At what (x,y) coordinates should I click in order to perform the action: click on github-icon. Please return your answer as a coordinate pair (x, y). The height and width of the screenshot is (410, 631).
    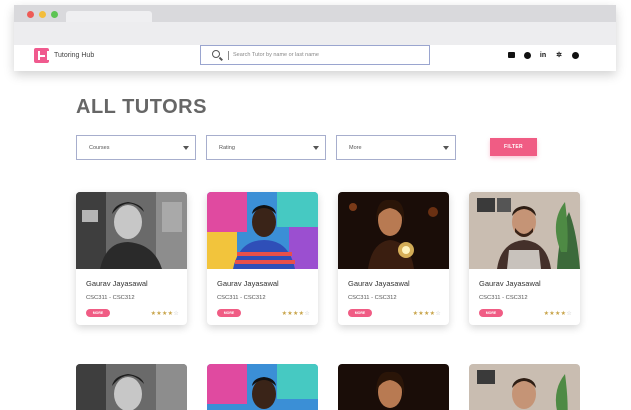
    Looking at the image, I should click on (527, 56).